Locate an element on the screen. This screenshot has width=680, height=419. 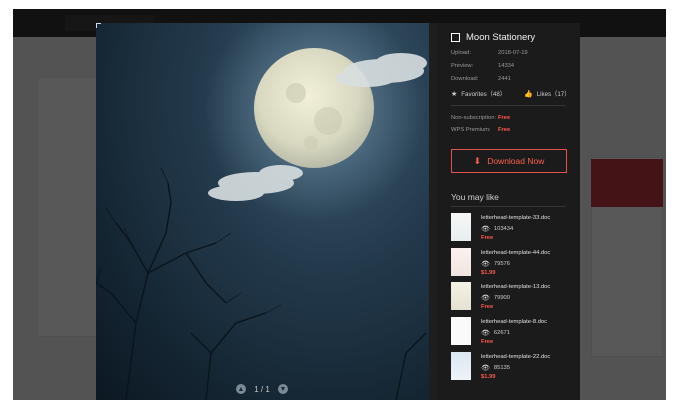
arrow-down-icon: ▼ is located at coordinates (282, 389).